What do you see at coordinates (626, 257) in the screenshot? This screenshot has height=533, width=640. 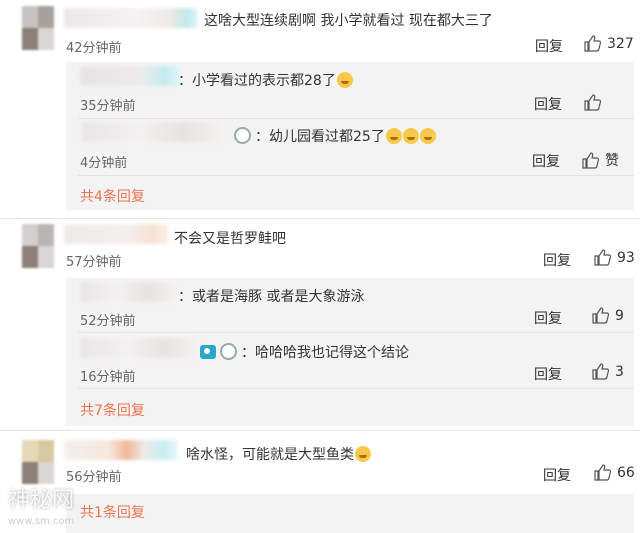 I see `like-count: 93` at bounding box center [626, 257].